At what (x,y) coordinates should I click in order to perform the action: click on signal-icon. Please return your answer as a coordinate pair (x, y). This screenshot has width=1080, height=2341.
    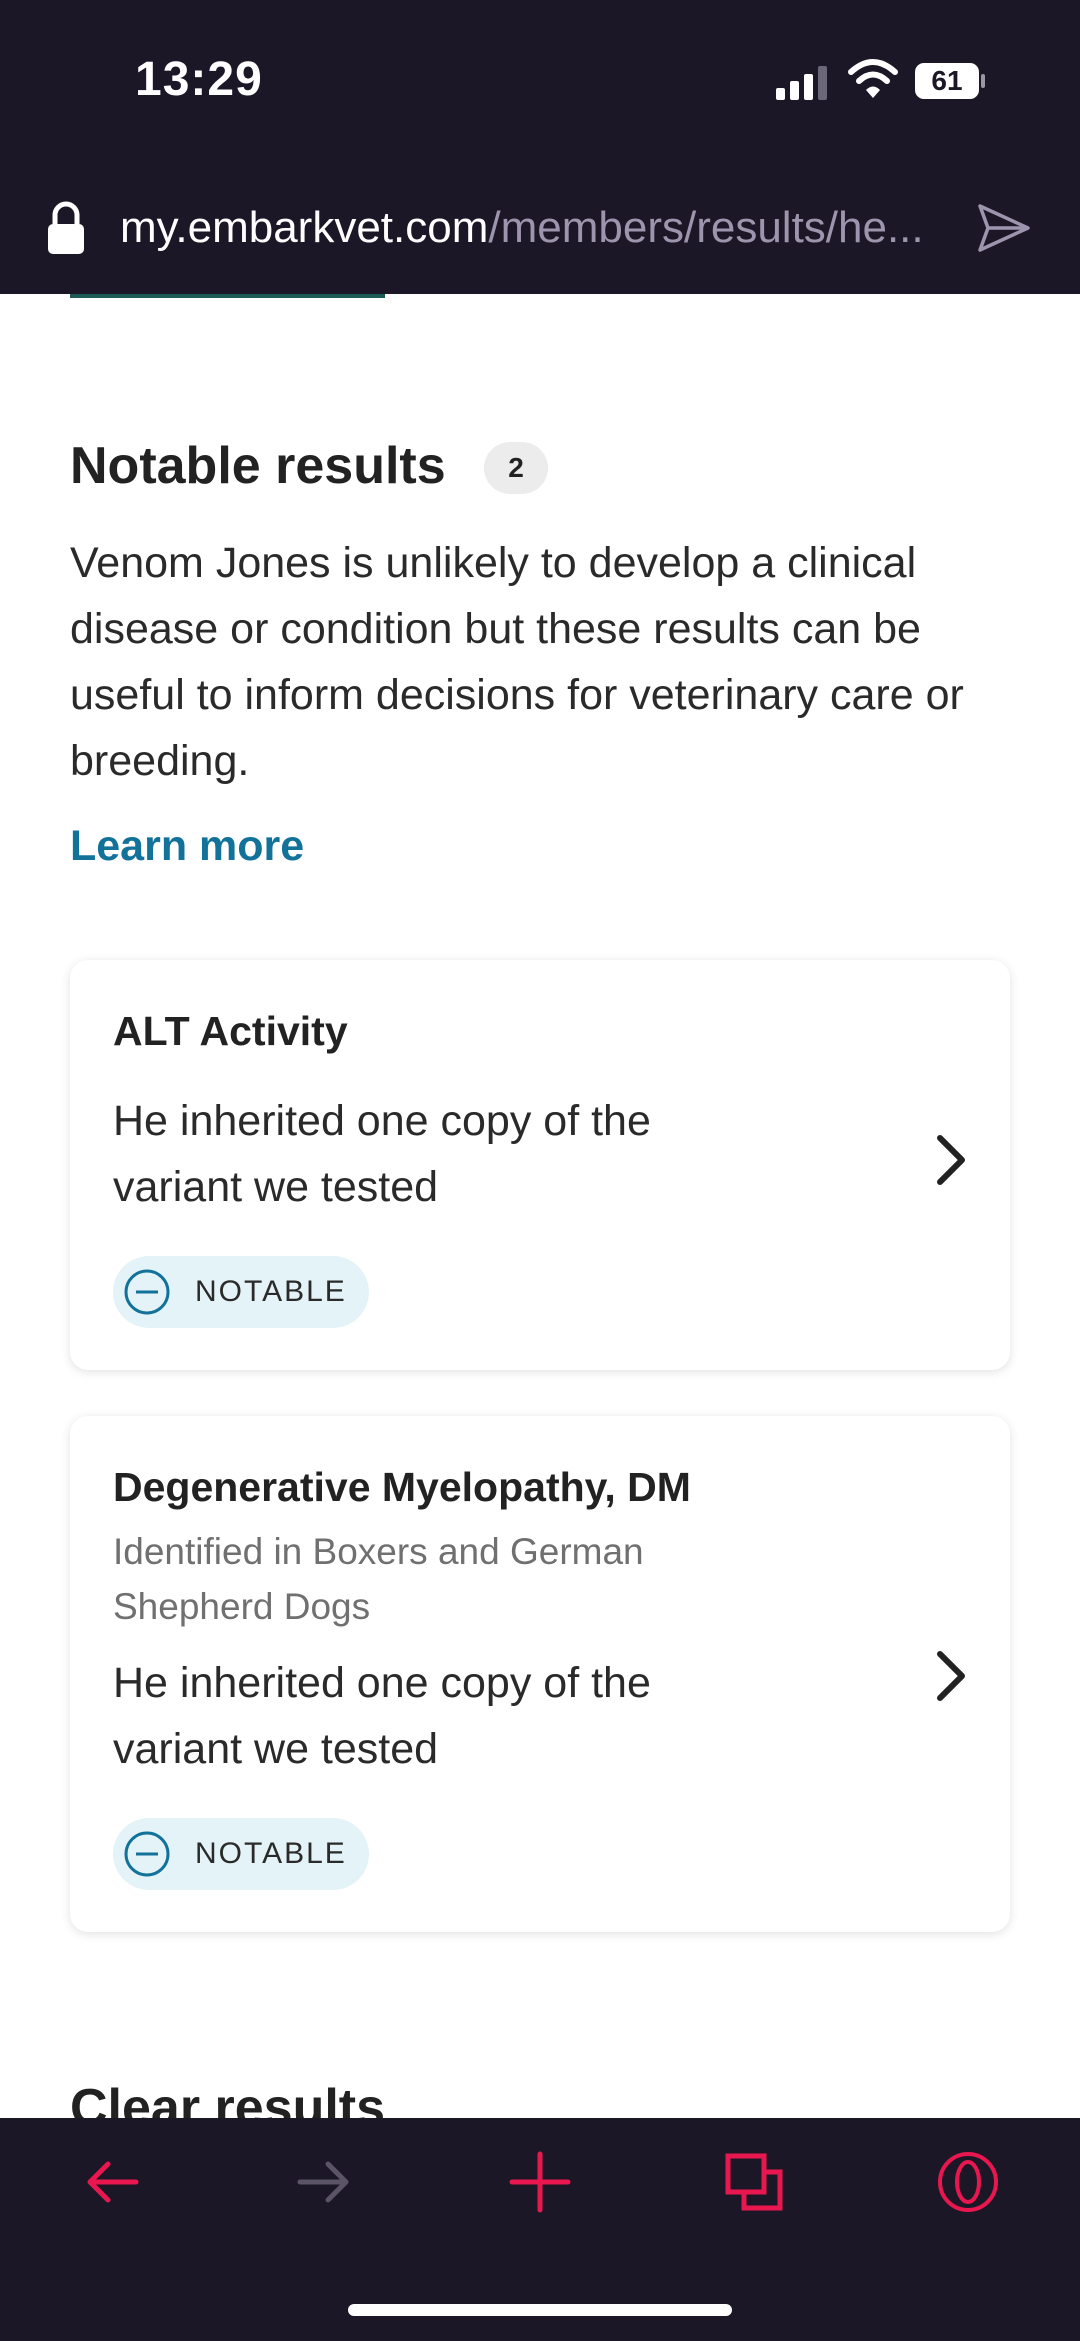
    Looking at the image, I should click on (801, 83).